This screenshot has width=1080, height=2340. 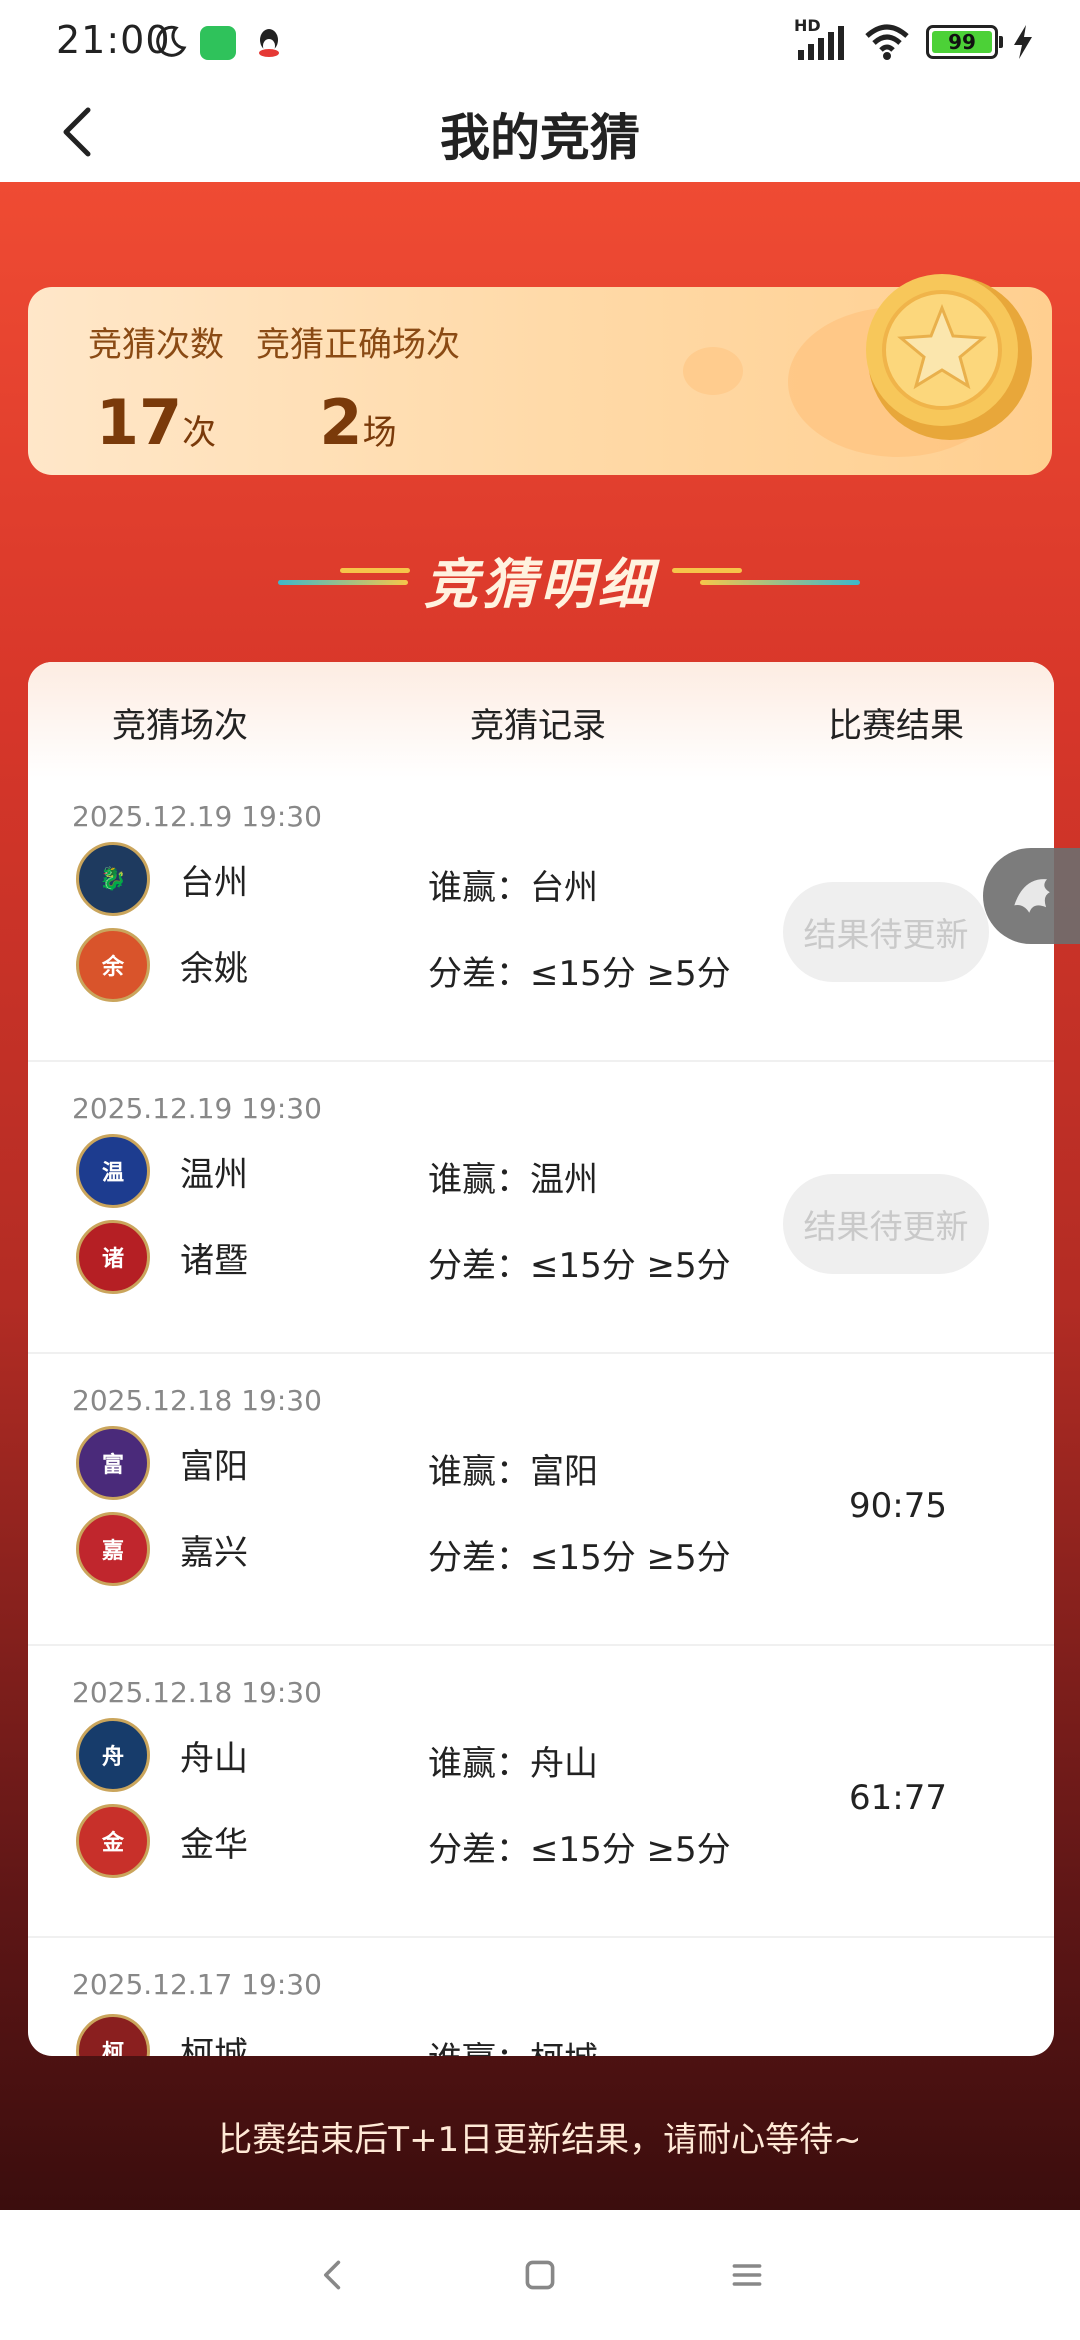 I want to click on correct-count-stat: 竞猜正确场次 2场, so click(x=358, y=388).